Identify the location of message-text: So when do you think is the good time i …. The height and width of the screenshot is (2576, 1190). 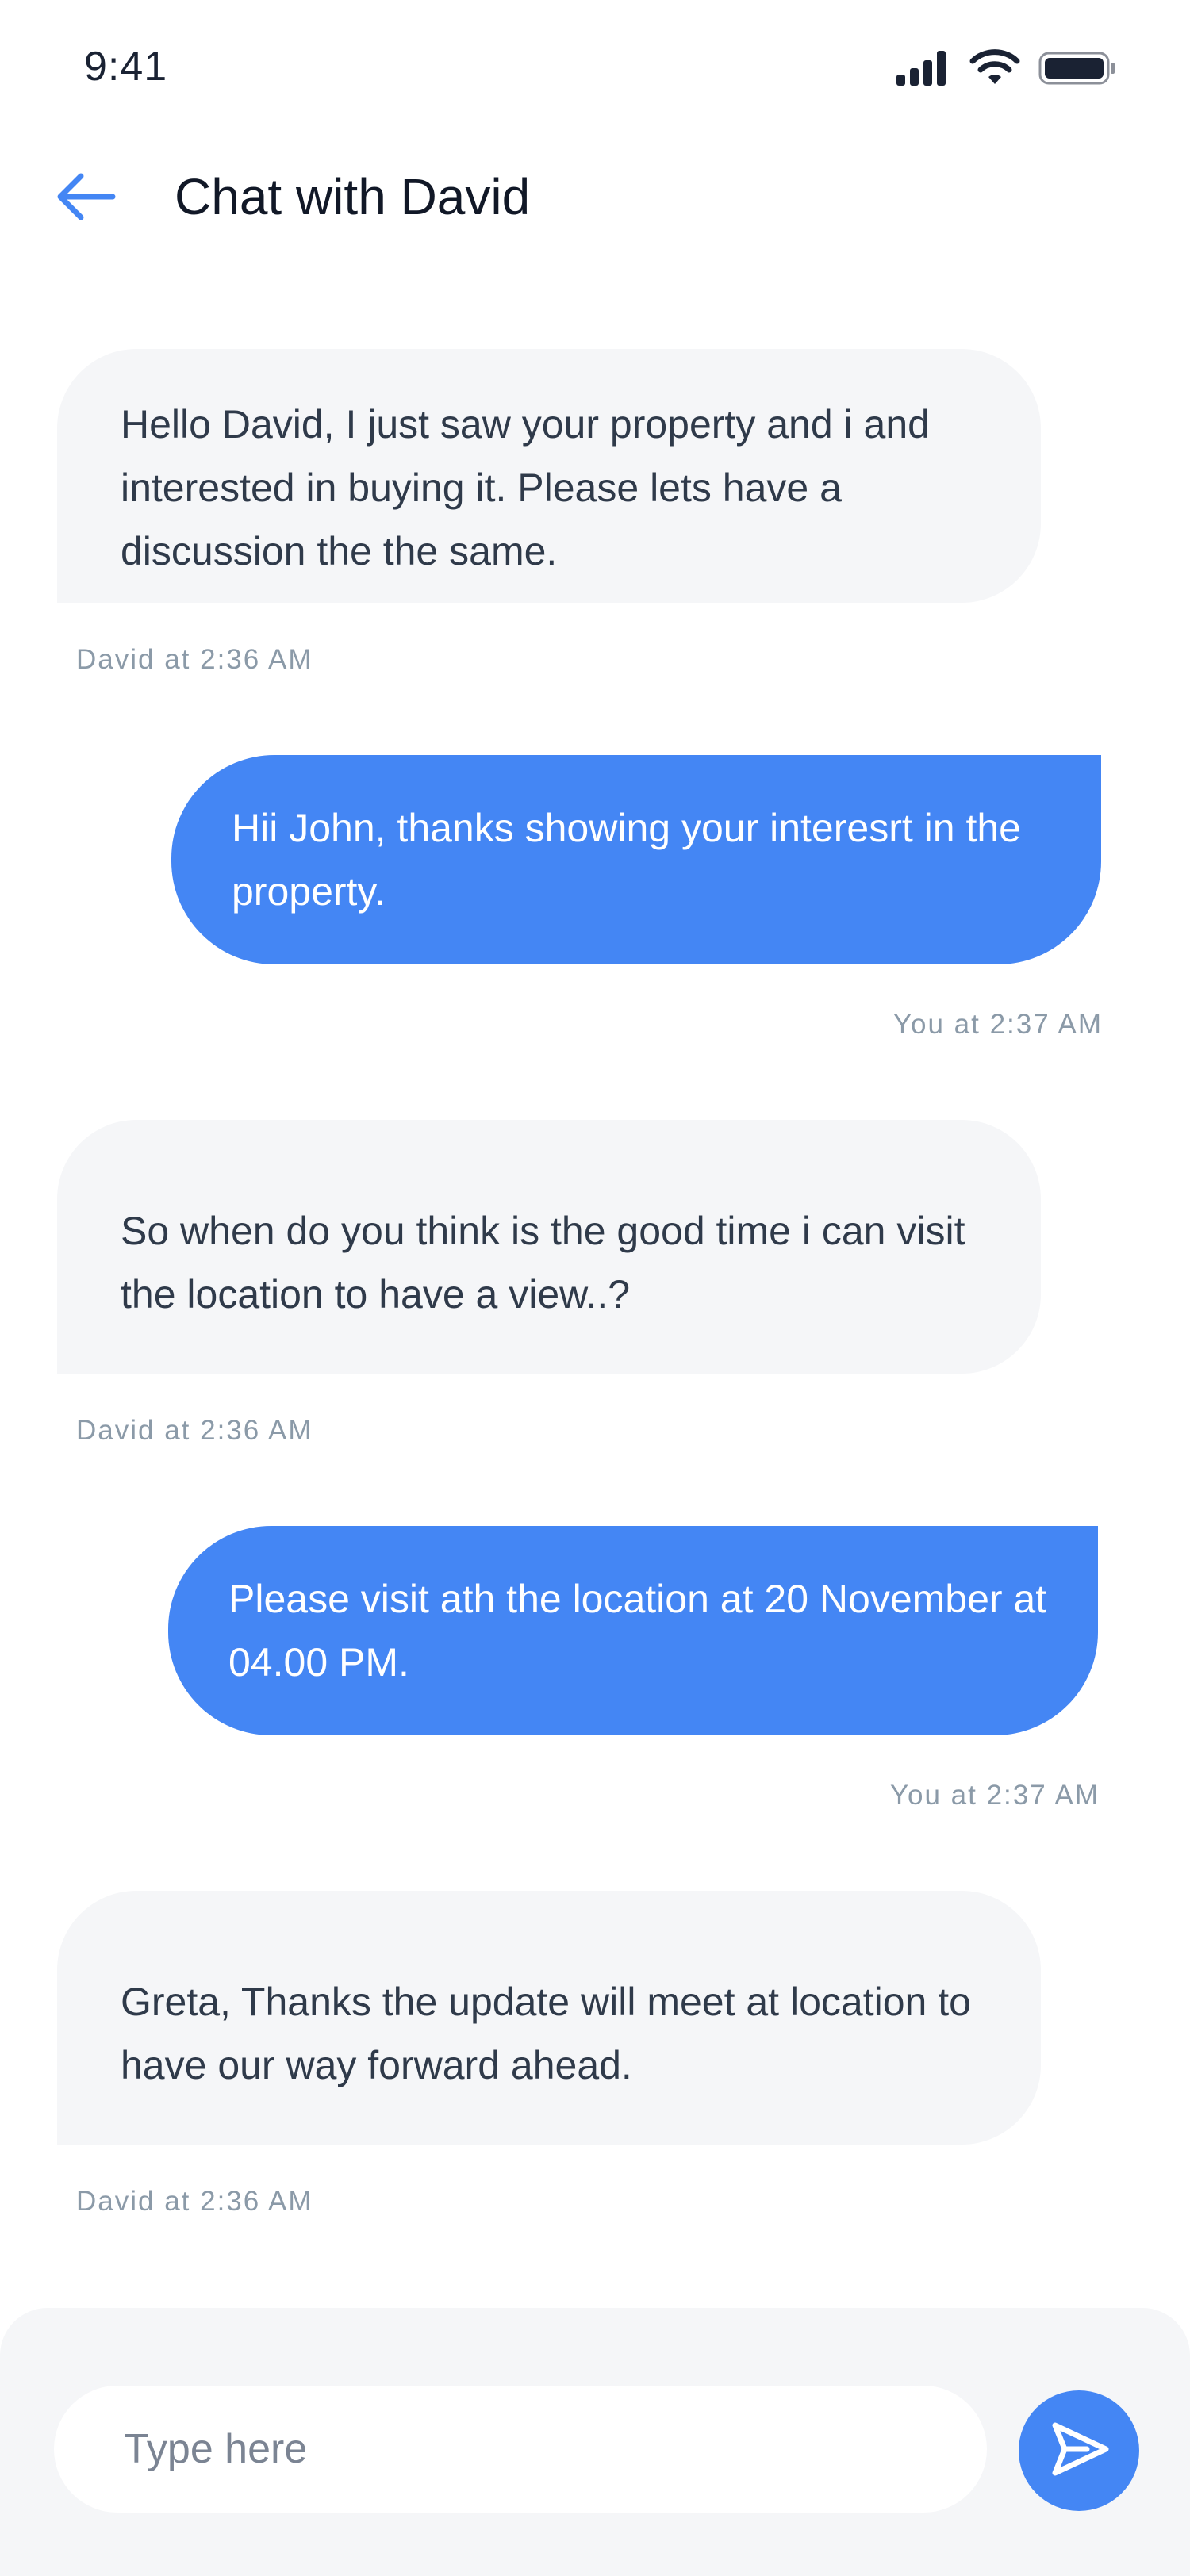
(543, 1263).